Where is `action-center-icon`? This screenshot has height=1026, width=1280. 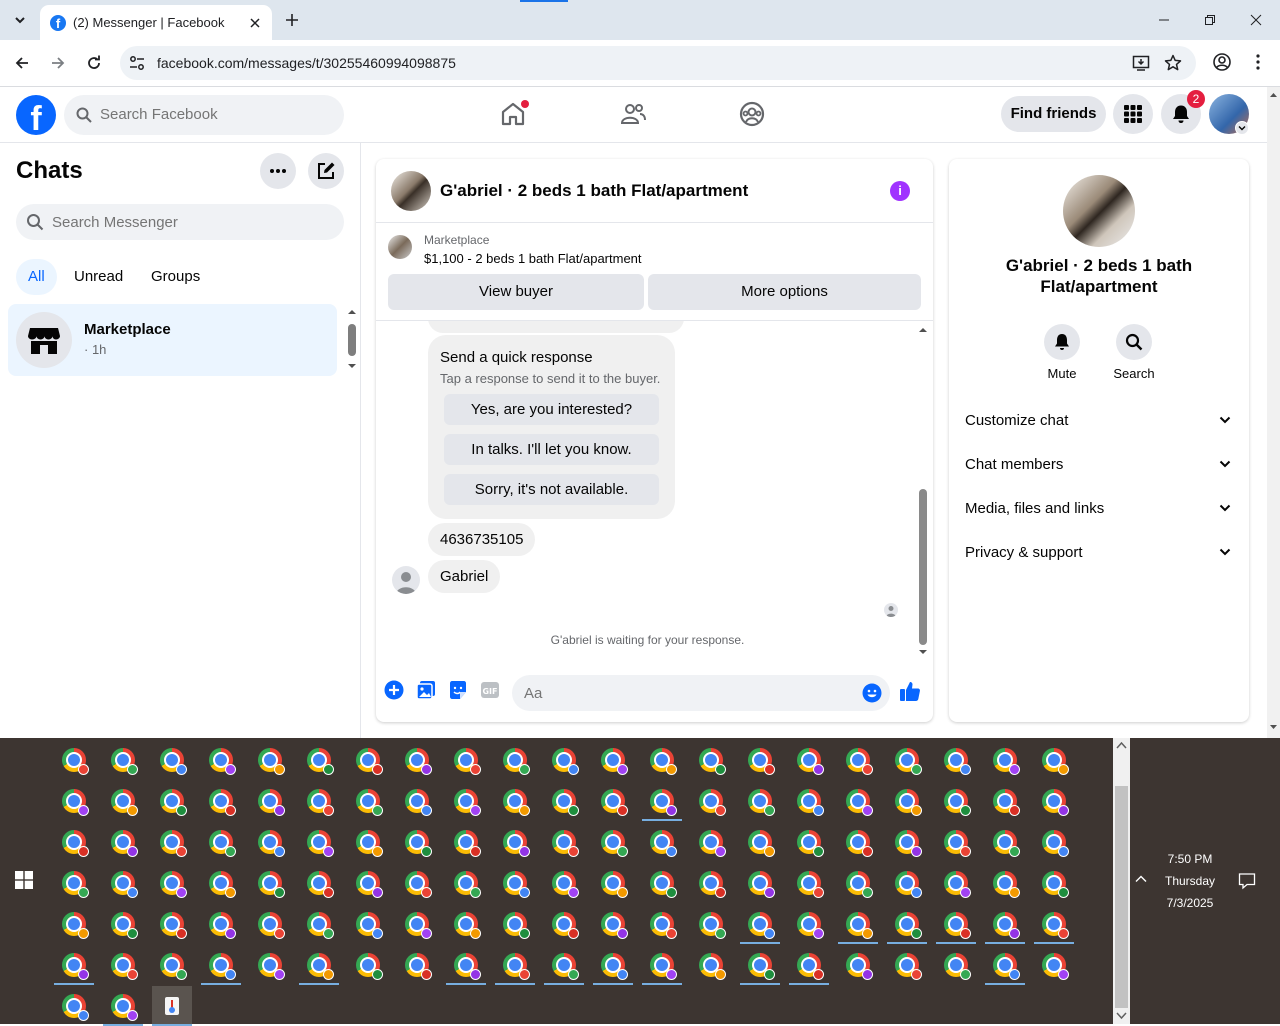 action-center-icon is located at coordinates (1247, 881).